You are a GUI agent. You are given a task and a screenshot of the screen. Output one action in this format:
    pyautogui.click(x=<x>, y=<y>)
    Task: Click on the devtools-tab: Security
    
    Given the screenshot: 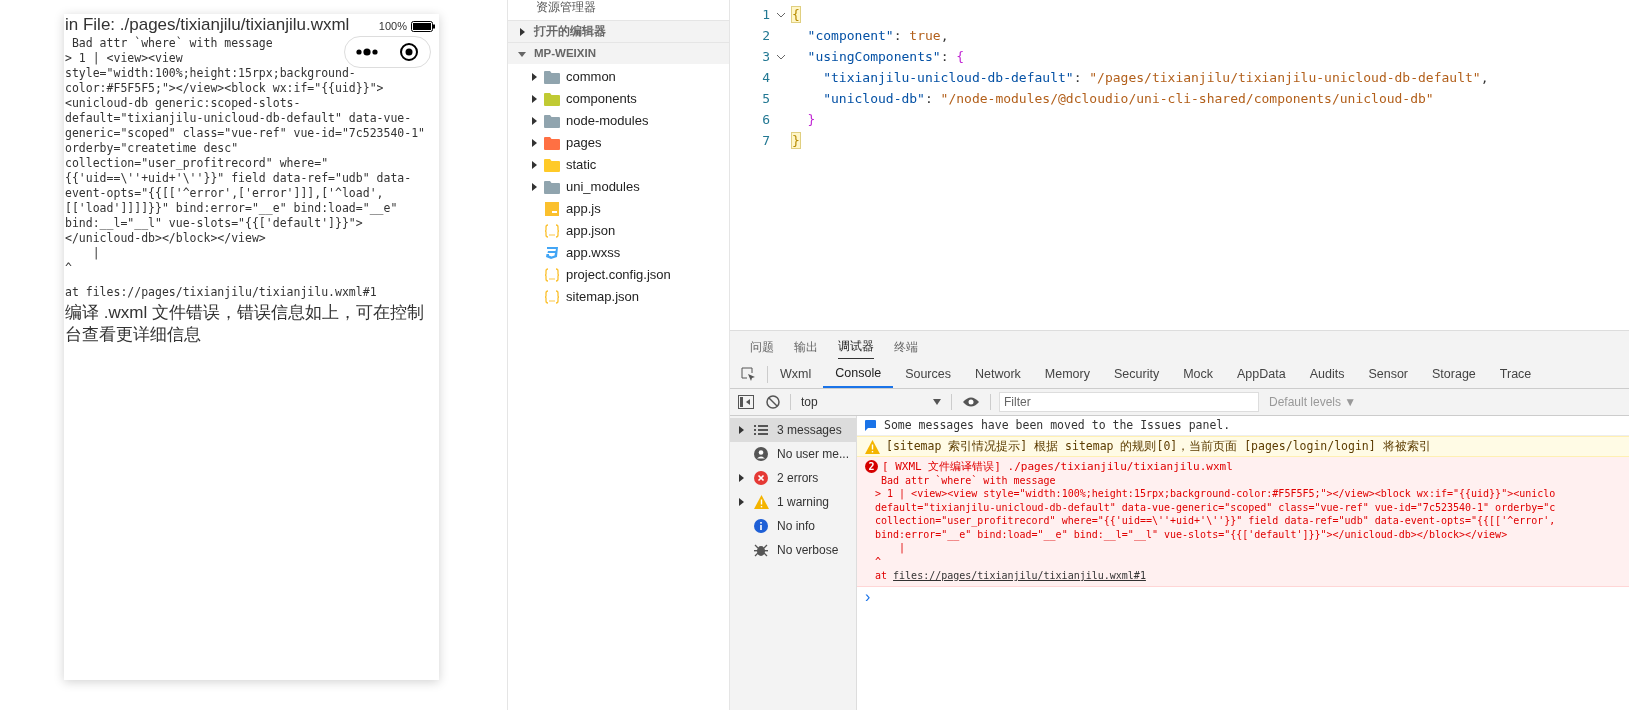 What is the action you would take?
    pyautogui.click(x=1137, y=374)
    